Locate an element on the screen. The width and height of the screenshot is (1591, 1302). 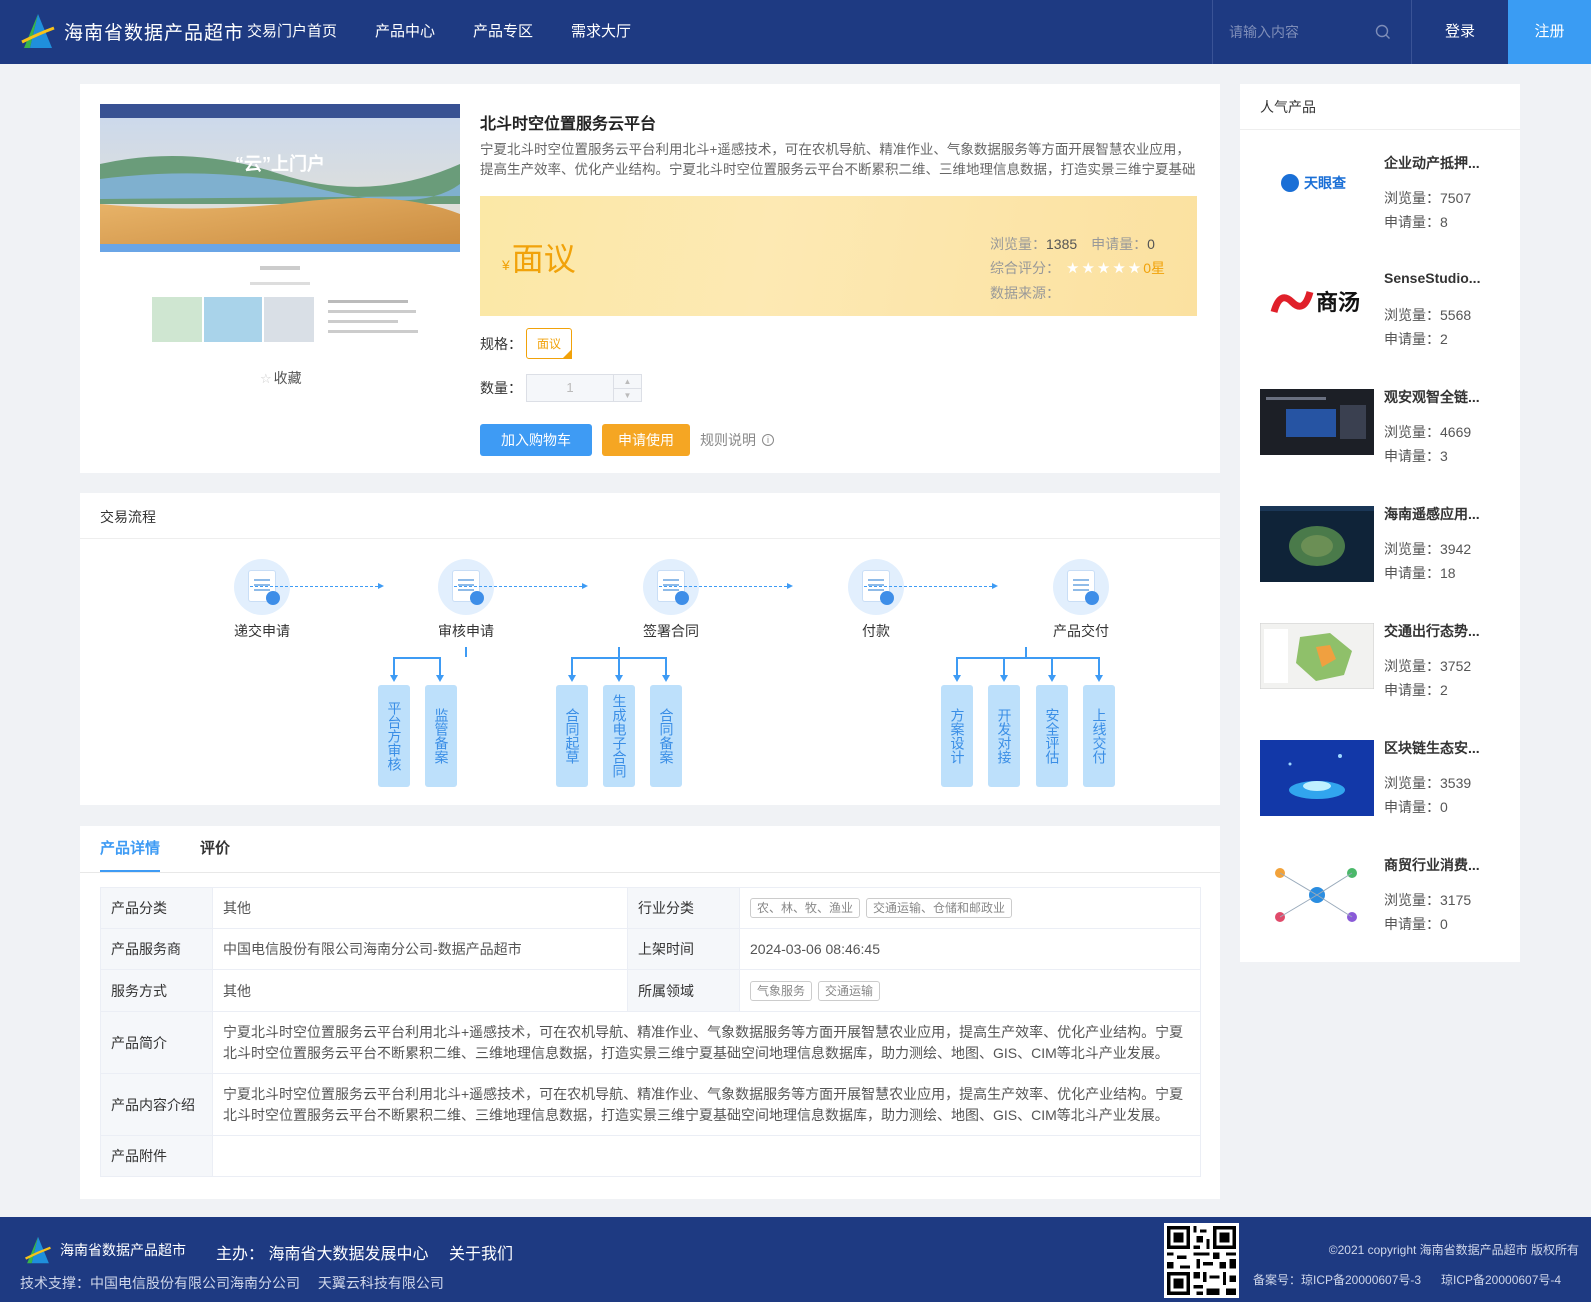
list-item: 海南遥感应用... 浏览量：3942 申请量：18 is located at coordinates (1380, 556).